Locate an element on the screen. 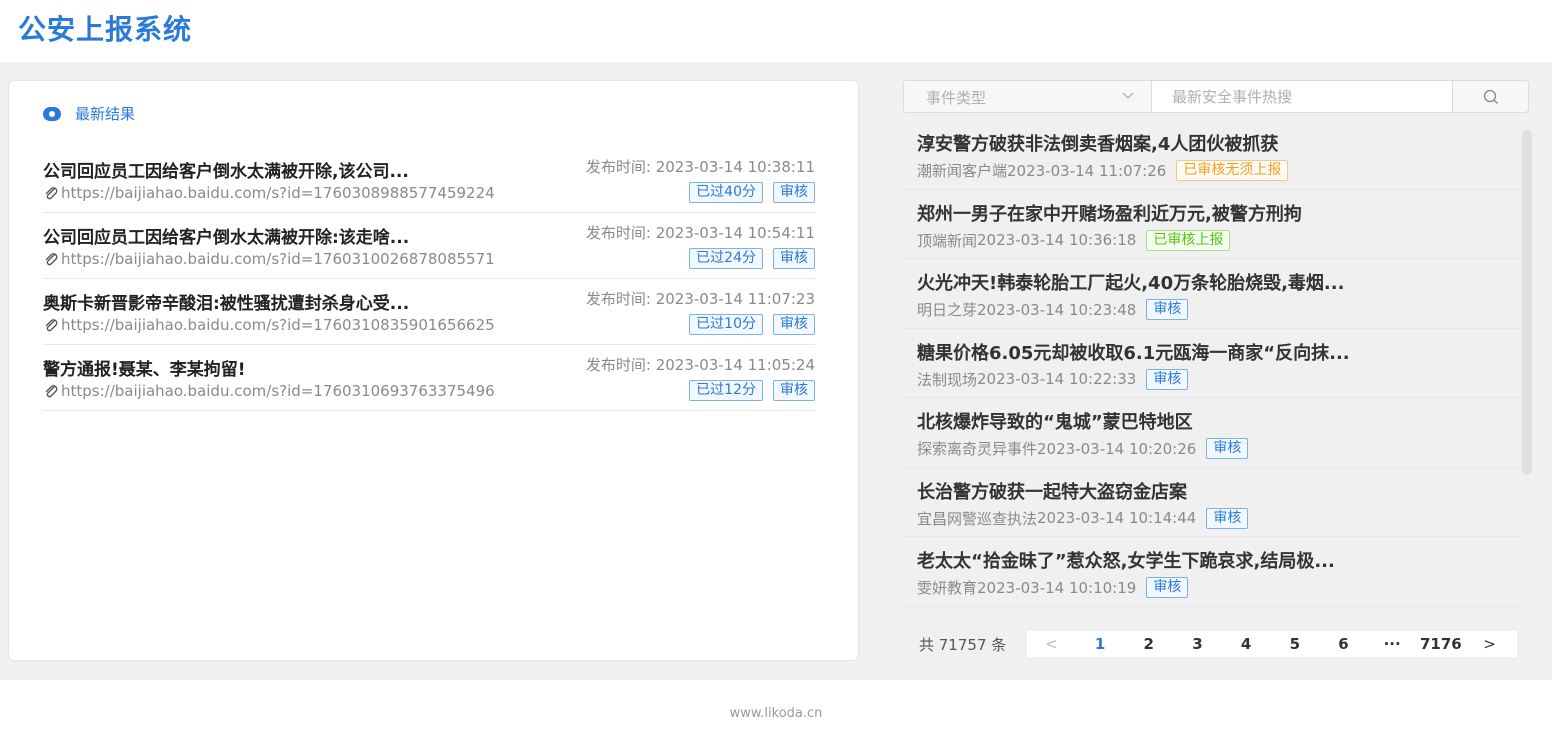 The width and height of the screenshot is (1552, 730). status-badge: 已审核上报 is located at coordinates (1188, 240).